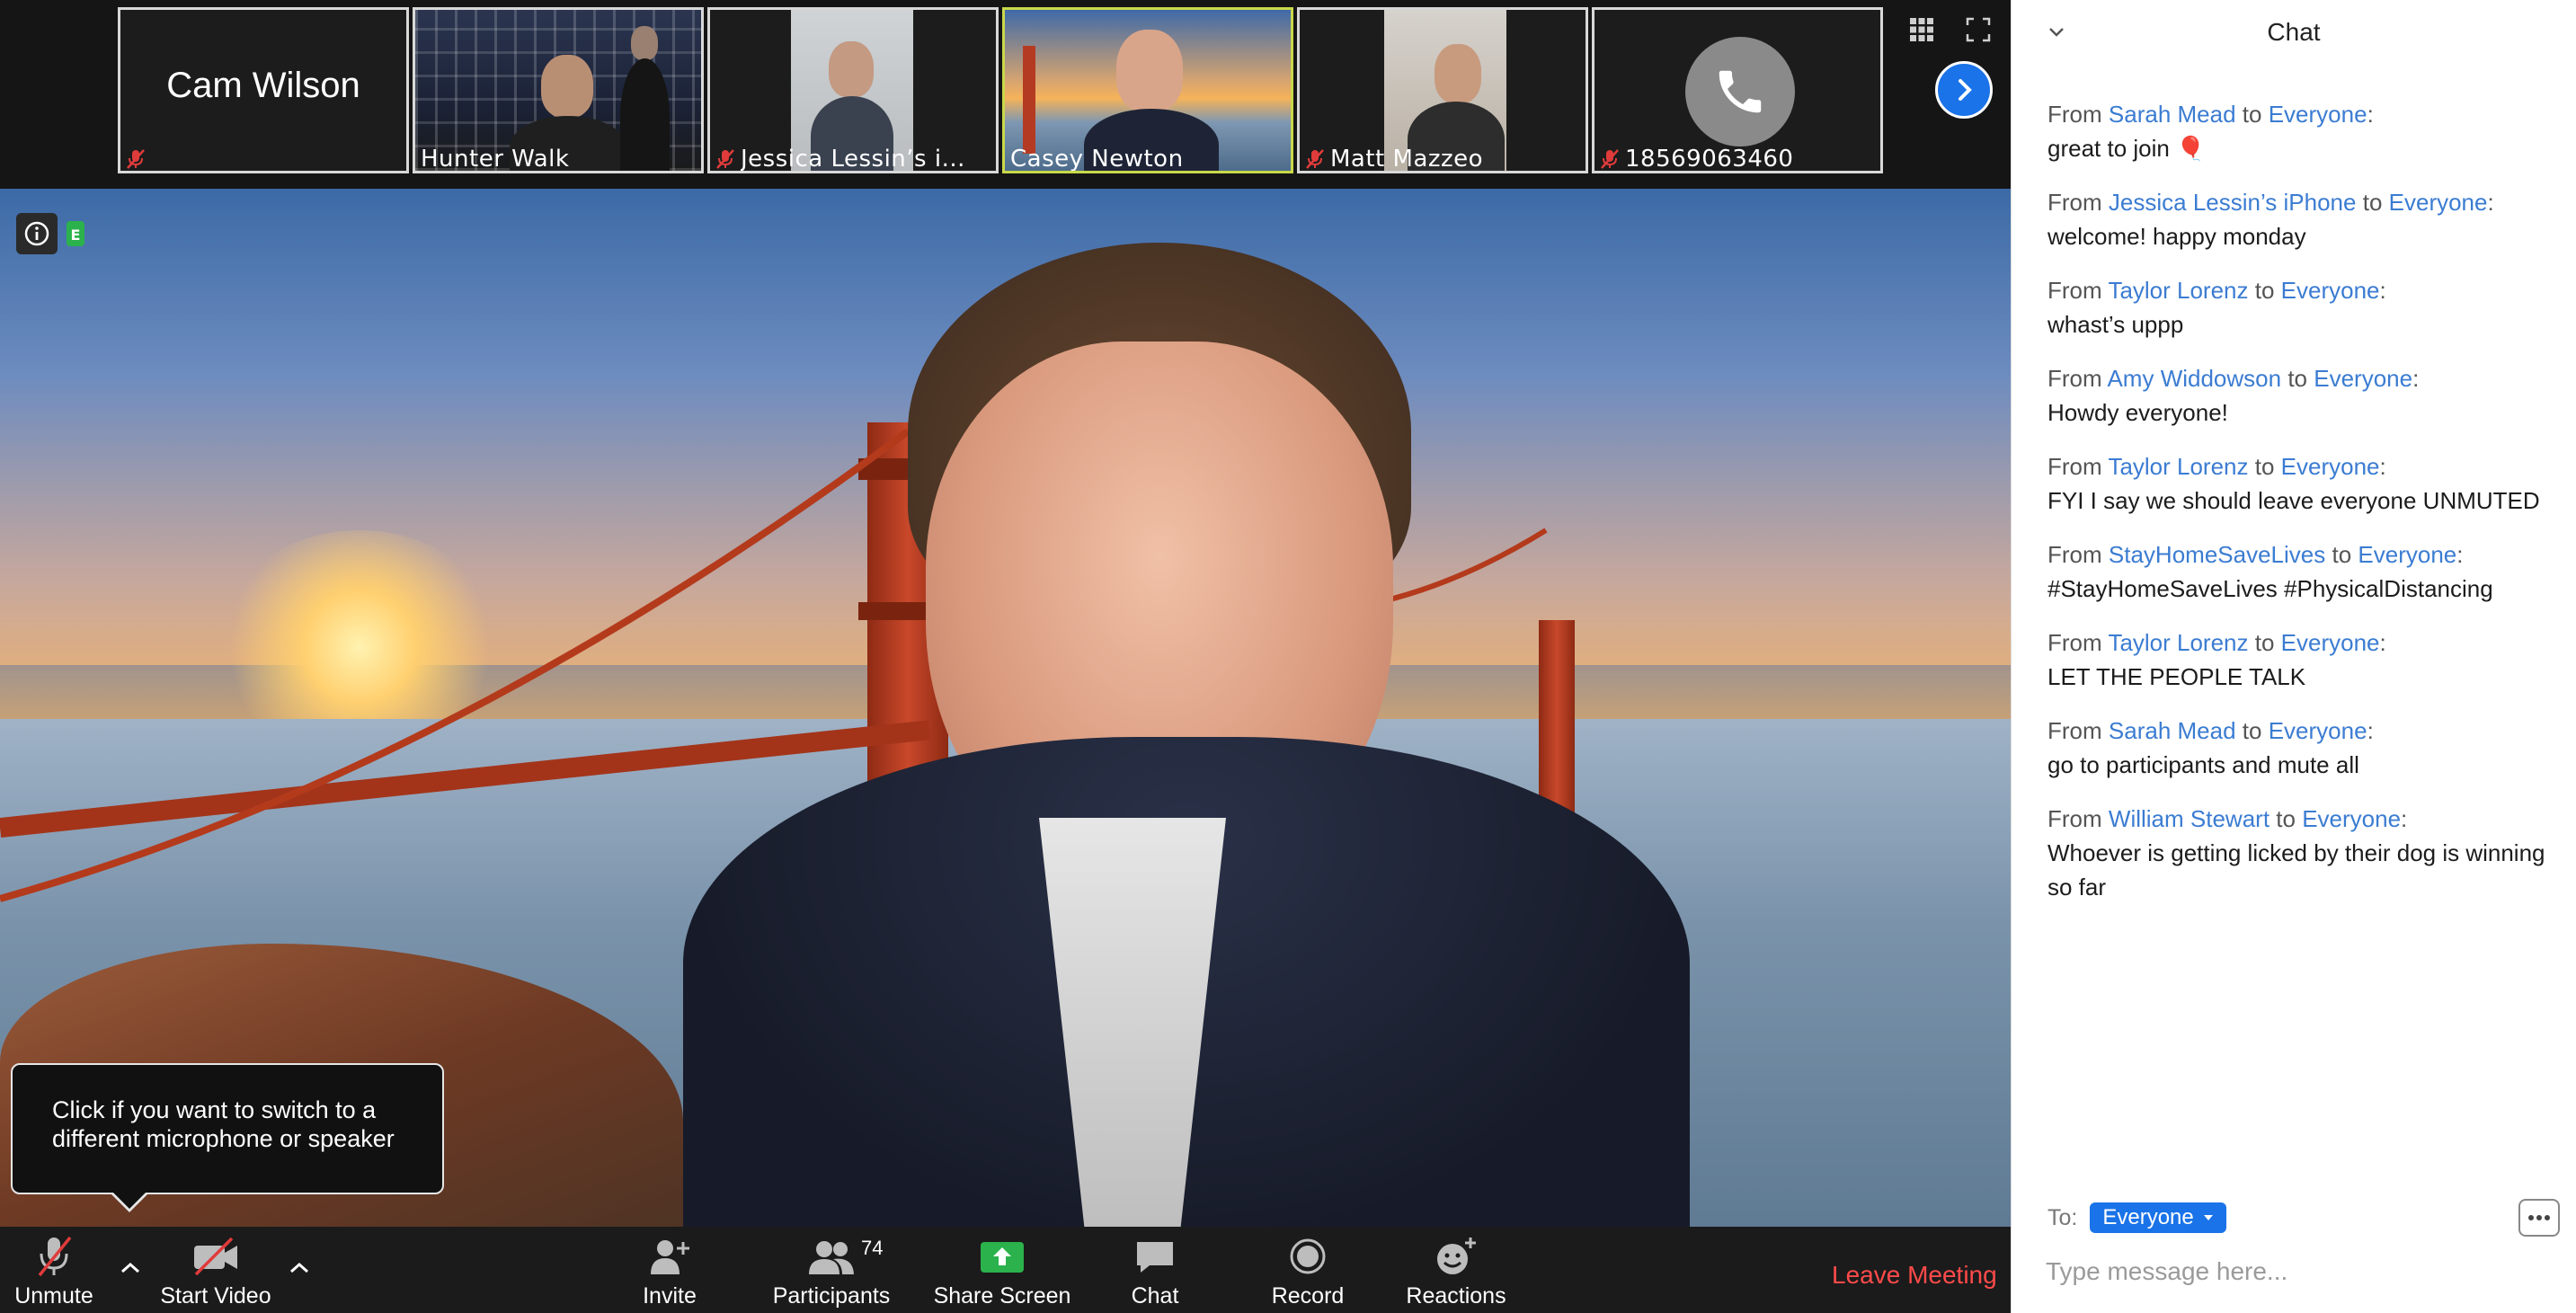 The image size is (2576, 1313). What do you see at coordinates (1315, 159) in the screenshot?
I see `mic-muted-icon` at bounding box center [1315, 159].